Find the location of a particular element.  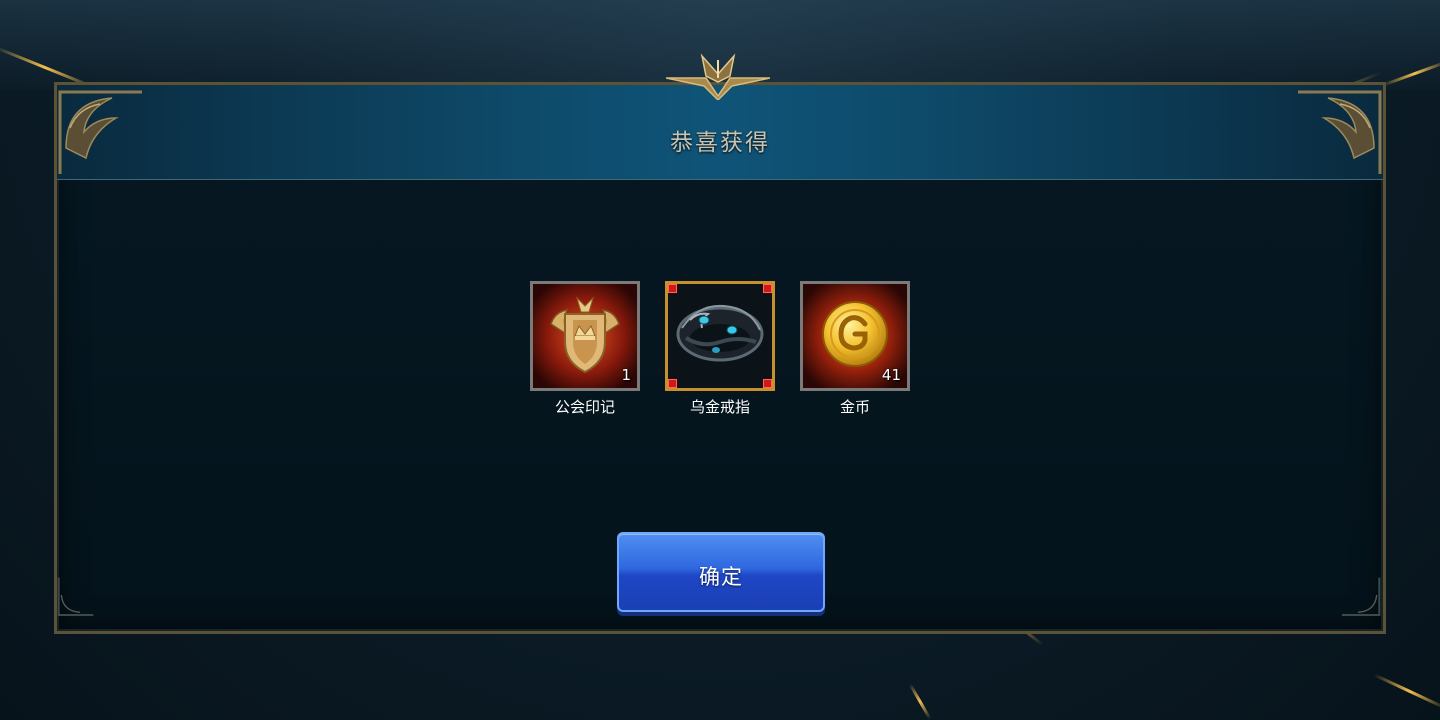

dark-gold-ring-icon is located at coordinates (720, 333).